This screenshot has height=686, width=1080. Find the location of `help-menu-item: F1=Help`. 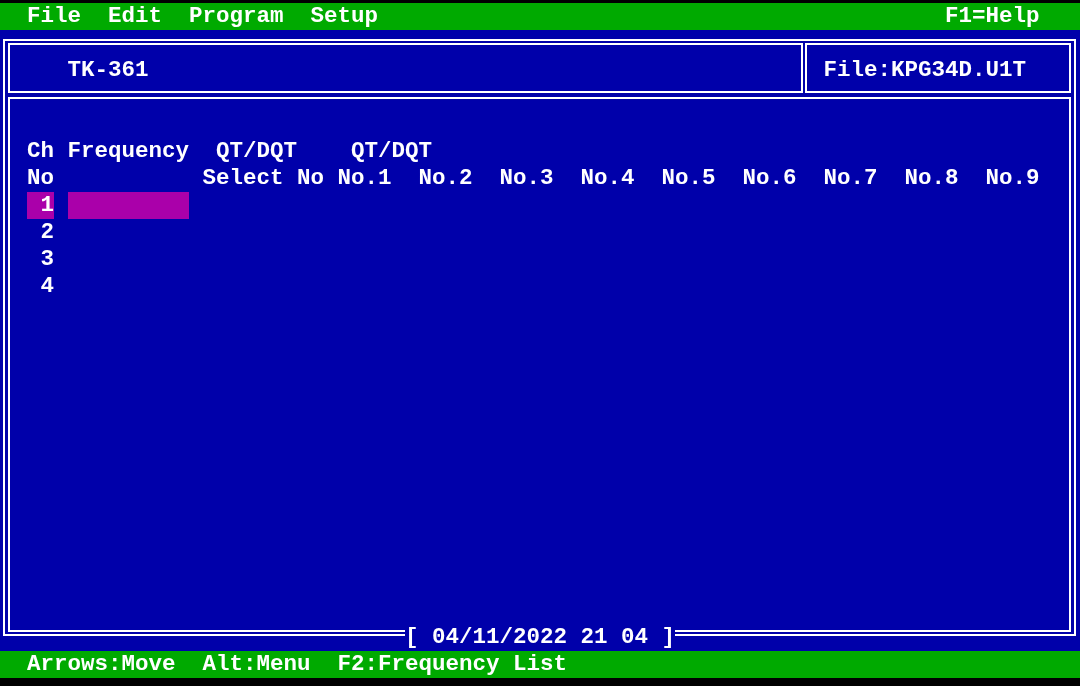

help-menu-item: F1=Help is located at coordinates (992, 16).